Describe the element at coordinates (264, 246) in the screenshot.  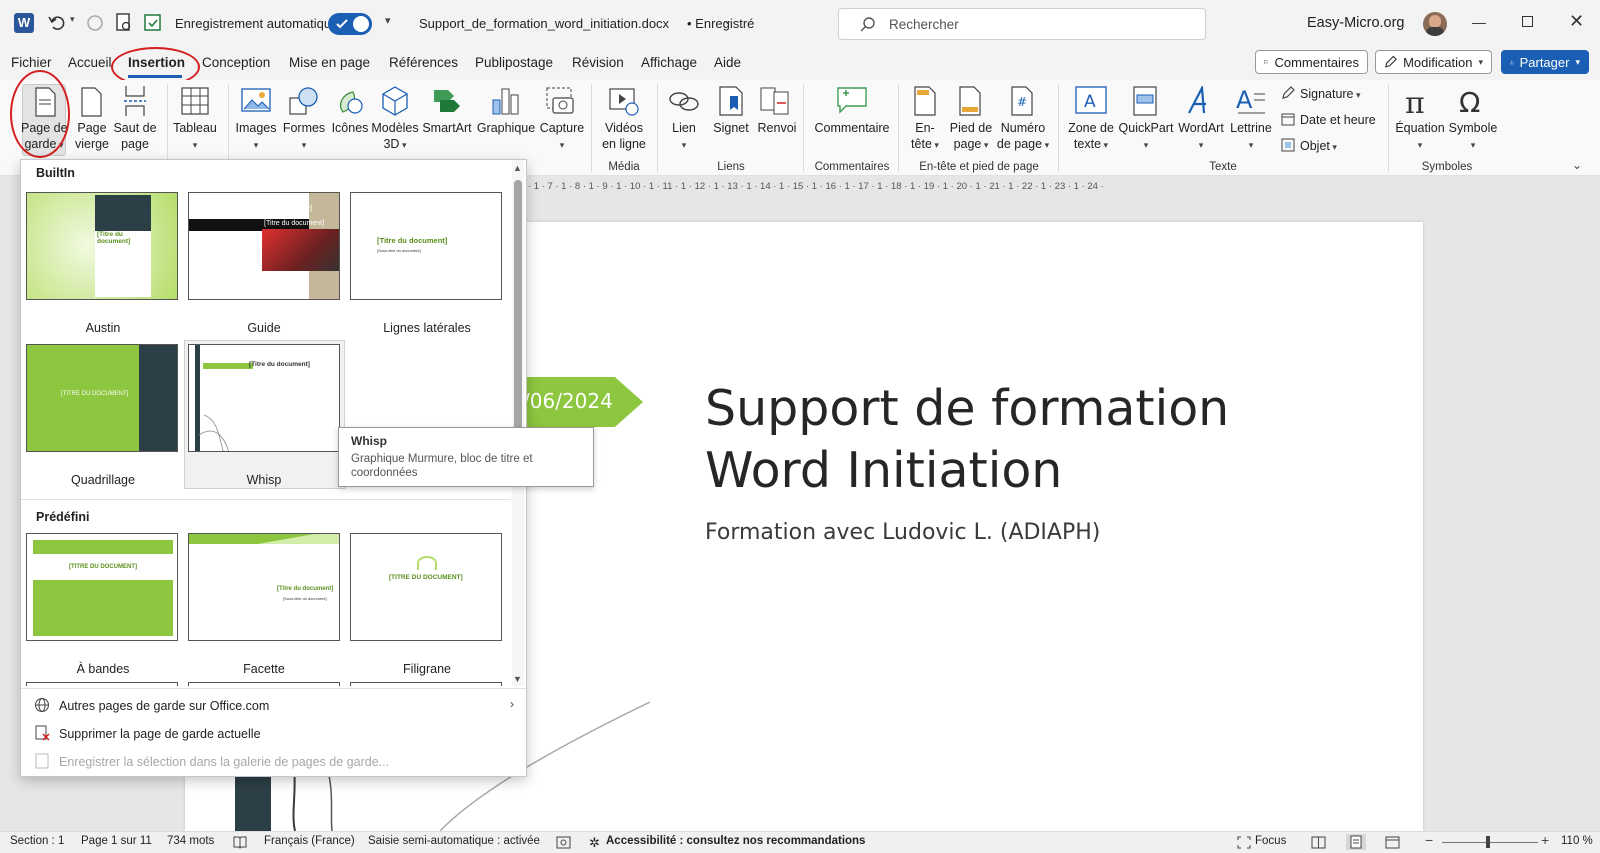
I see `cover-thumb-guide: [Année] [Titre du document]` at that location.